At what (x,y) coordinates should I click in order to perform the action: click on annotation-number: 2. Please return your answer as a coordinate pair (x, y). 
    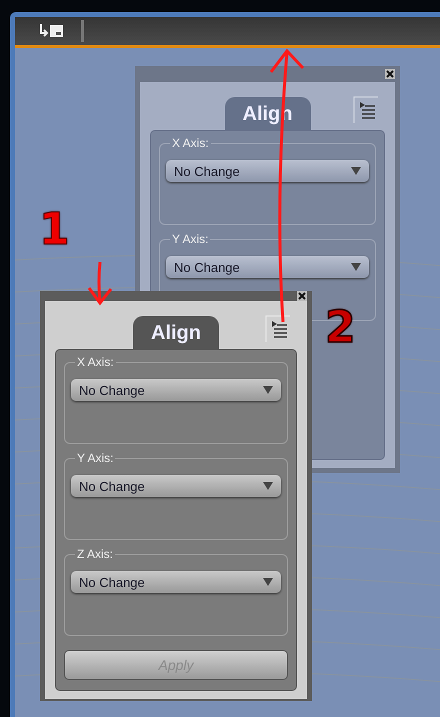
    Looking at the image, I should click on (340, 328).